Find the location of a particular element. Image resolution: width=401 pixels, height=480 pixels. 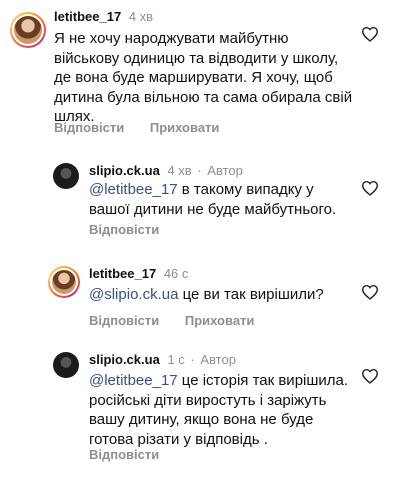

timestamp: 46 с is located at coordinates (176, 273).